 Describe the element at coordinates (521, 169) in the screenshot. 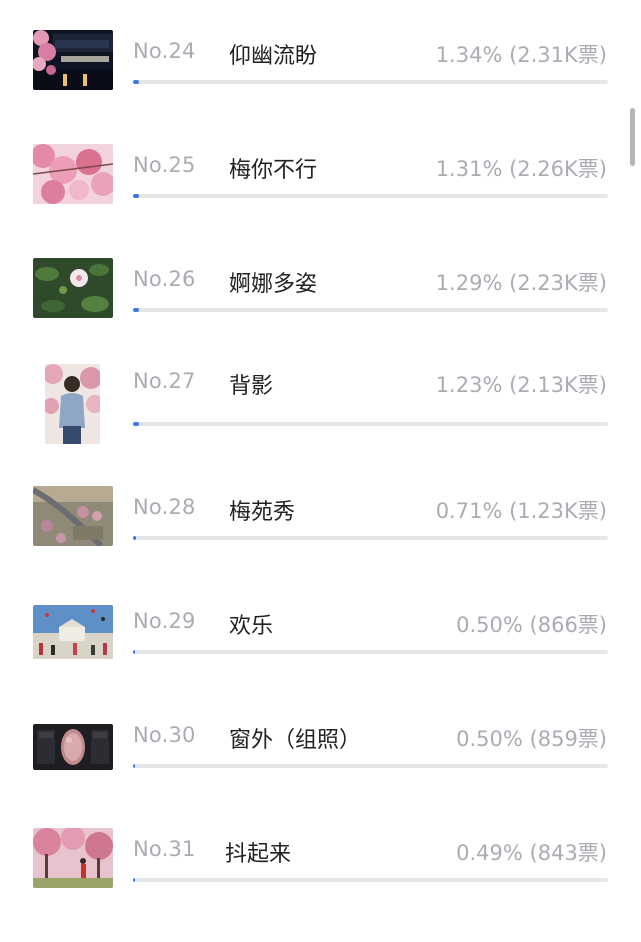

I see `vote-share: 1.31% (2.26K票)` at that location.